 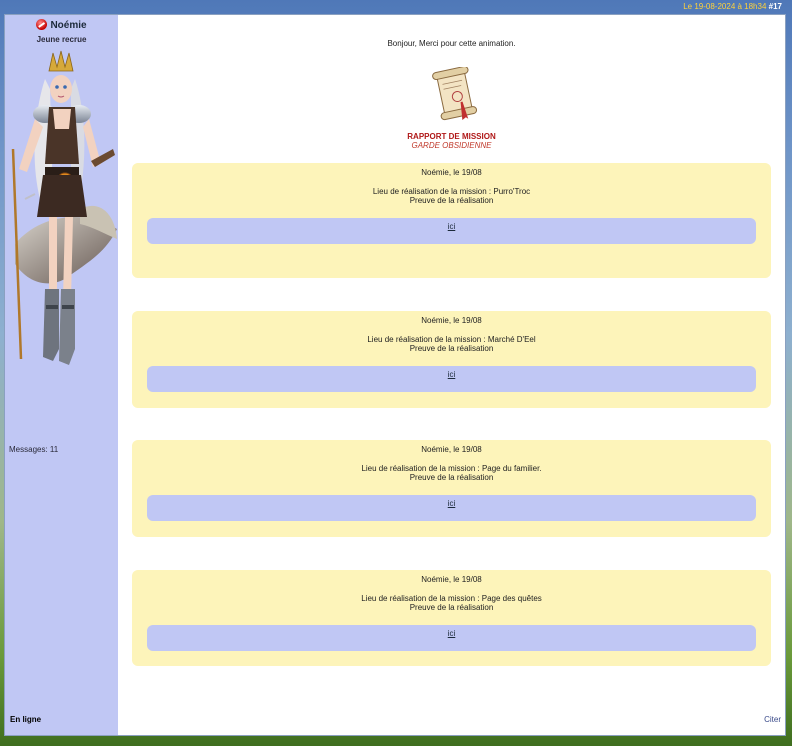 What do you see at coordinates (772, 719) in the screenshot?
I see `quote-button: Citer` at bounding box center [772, 719].